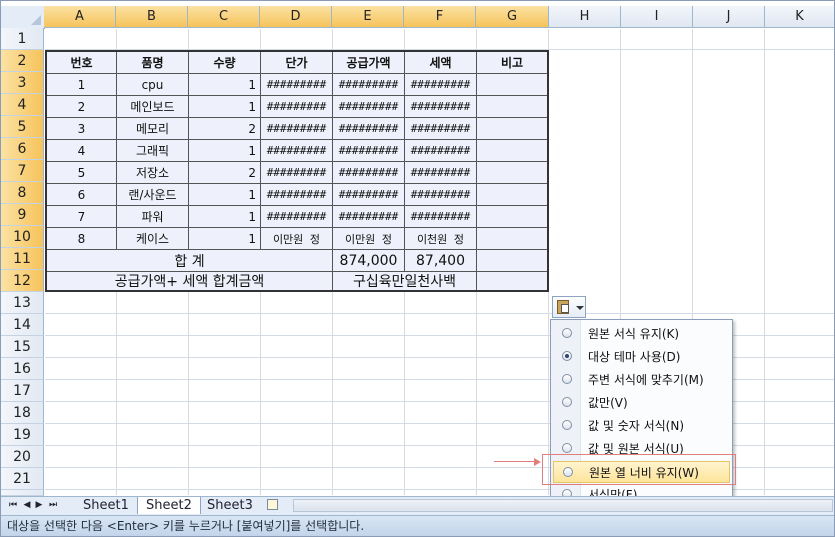 The width and height of the screenshot is (835, 537). I want to click on paste-option-item: 주변 서식에 맞추기(M), so click(641, 380).